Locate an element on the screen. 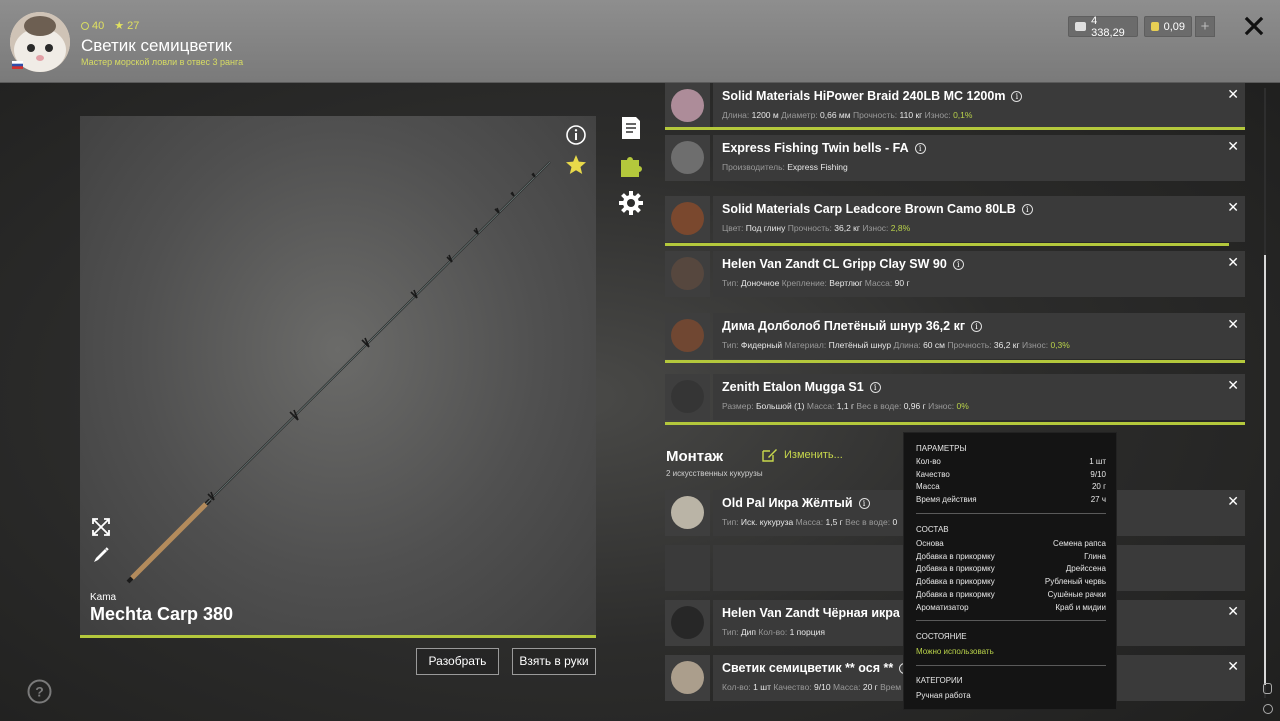 Image resolution: width=1280 pixels, height=721 pixels. tooltip-row: Добавка в прикормку Сушёные рачки is located at coordinates (1011, 594).